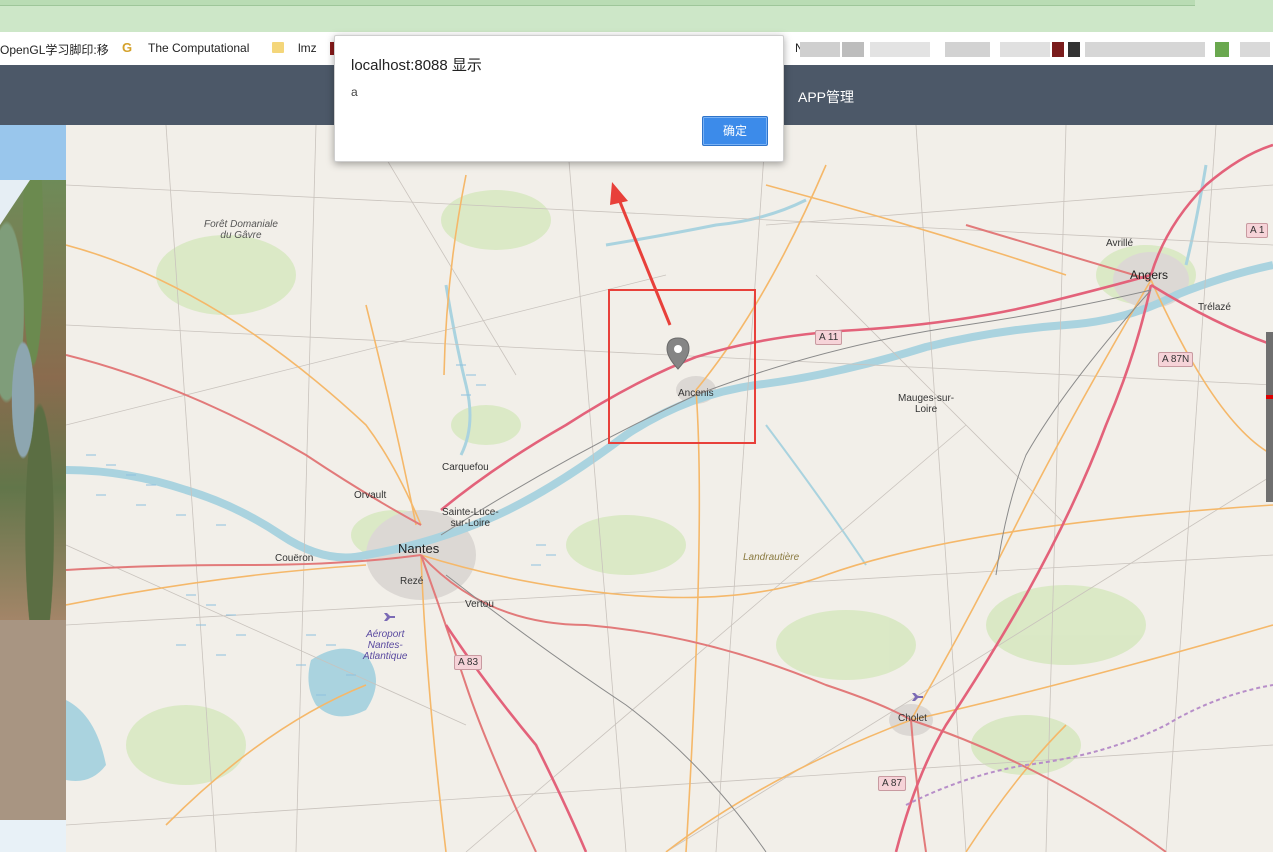 This screenshot has height=852, width=1273. Describe the element at coordinates (33, 152) in the screenshot. I see `left-panel-sky` at that location.